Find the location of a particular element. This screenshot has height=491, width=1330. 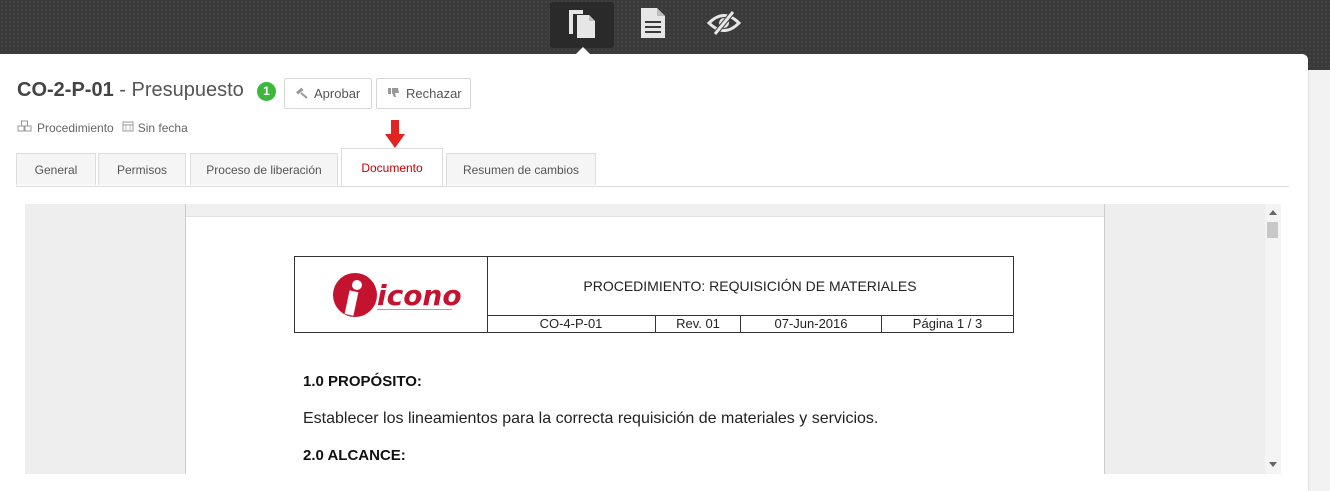

doc-code-cell: CO-4-P-01 is located at coordinates (571, 323).